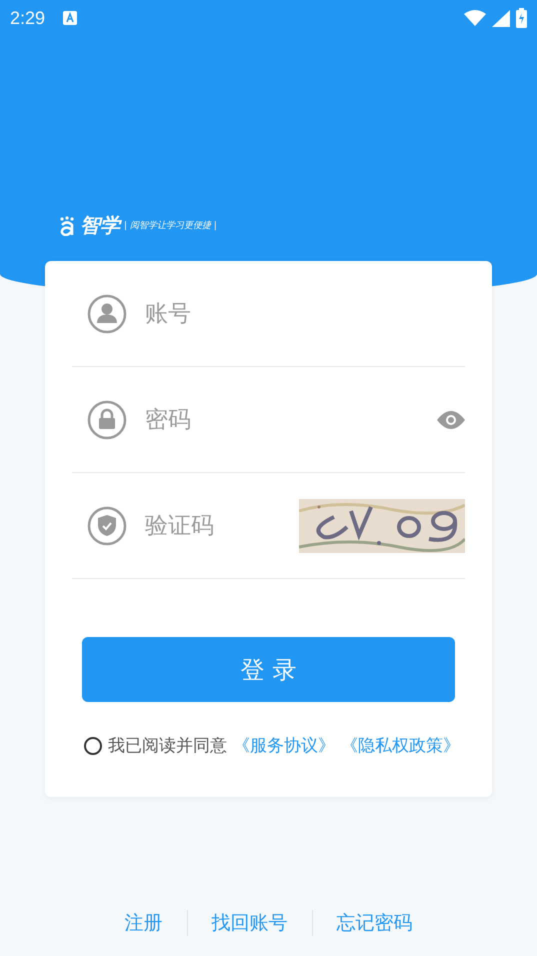 This screenshot has width=537, height=956. Describe the element at coordinates (284, 745) in the screenshot. I see `agreement-link: 《服务协议》` at that location.